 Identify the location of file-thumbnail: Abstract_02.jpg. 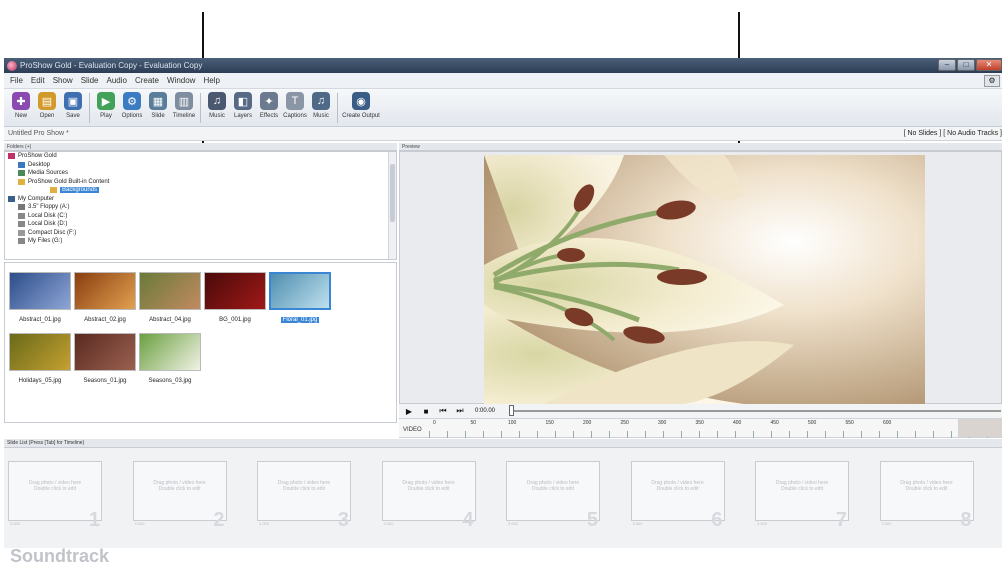
(105, 297).